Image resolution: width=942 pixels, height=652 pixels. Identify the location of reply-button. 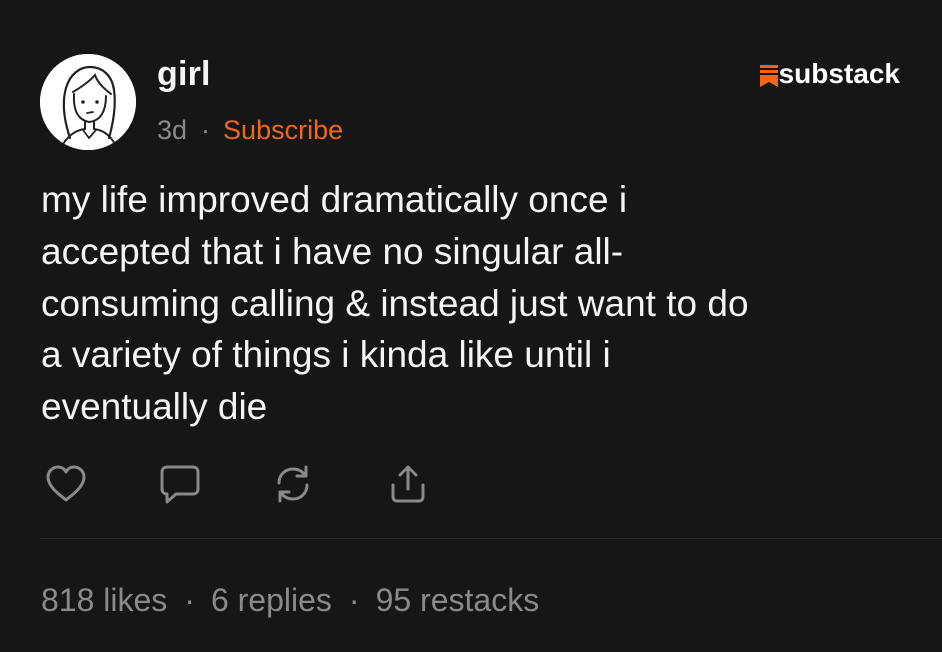
(180, 484).